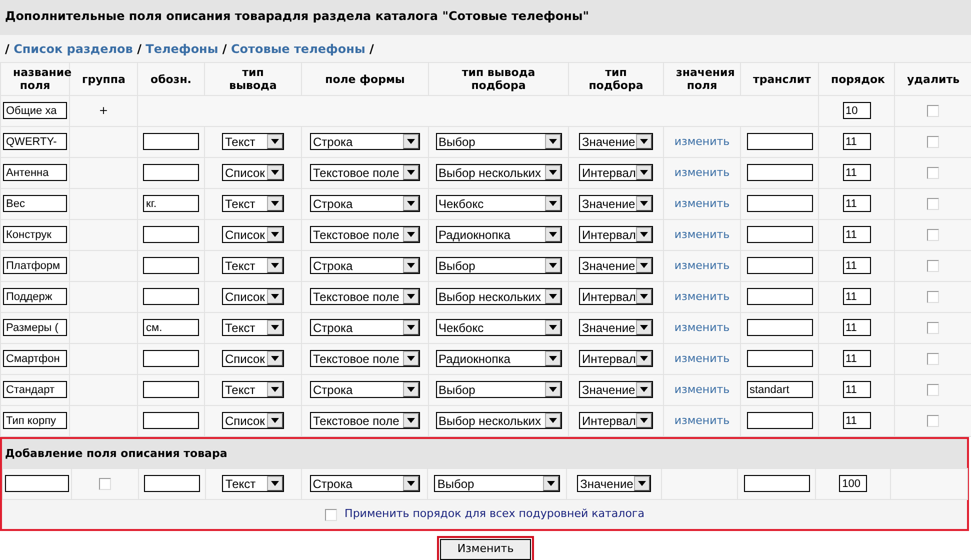  What do you see at coordinates (35, 359) in the screenshot?
I see `name-field: Смартфон` at bounding box center [35, 359].